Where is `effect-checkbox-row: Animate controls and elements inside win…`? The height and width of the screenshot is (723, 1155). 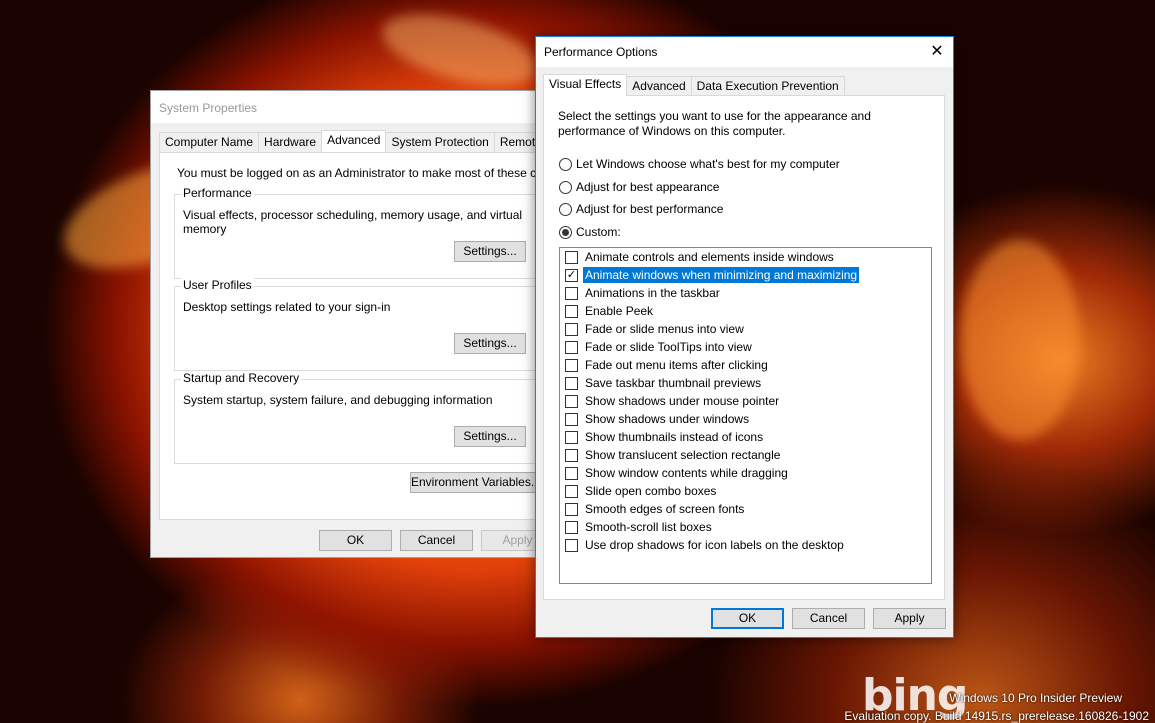
effect-checkbox-row: Animate controls and elements inside win… is located at coordinates (745, 257).